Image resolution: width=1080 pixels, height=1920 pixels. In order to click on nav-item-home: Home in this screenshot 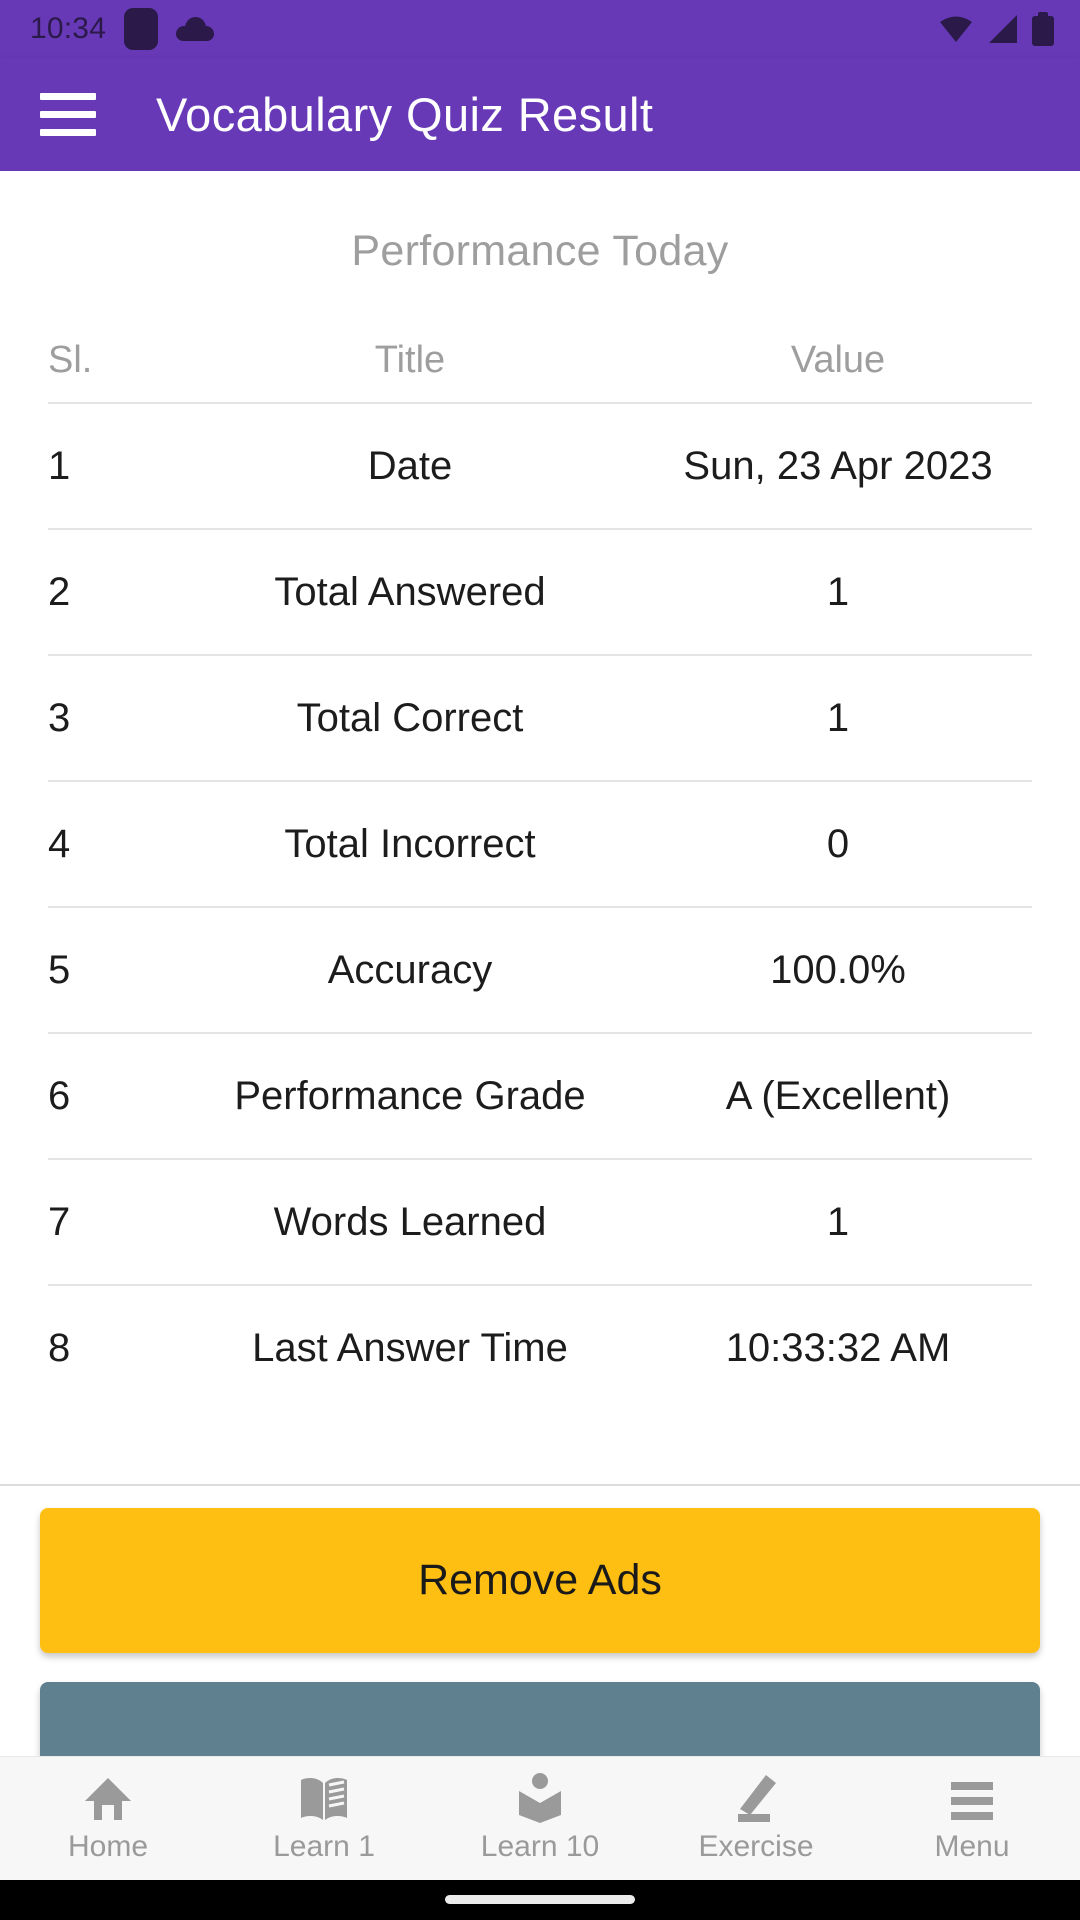, I will do `click(108, 1818)`.